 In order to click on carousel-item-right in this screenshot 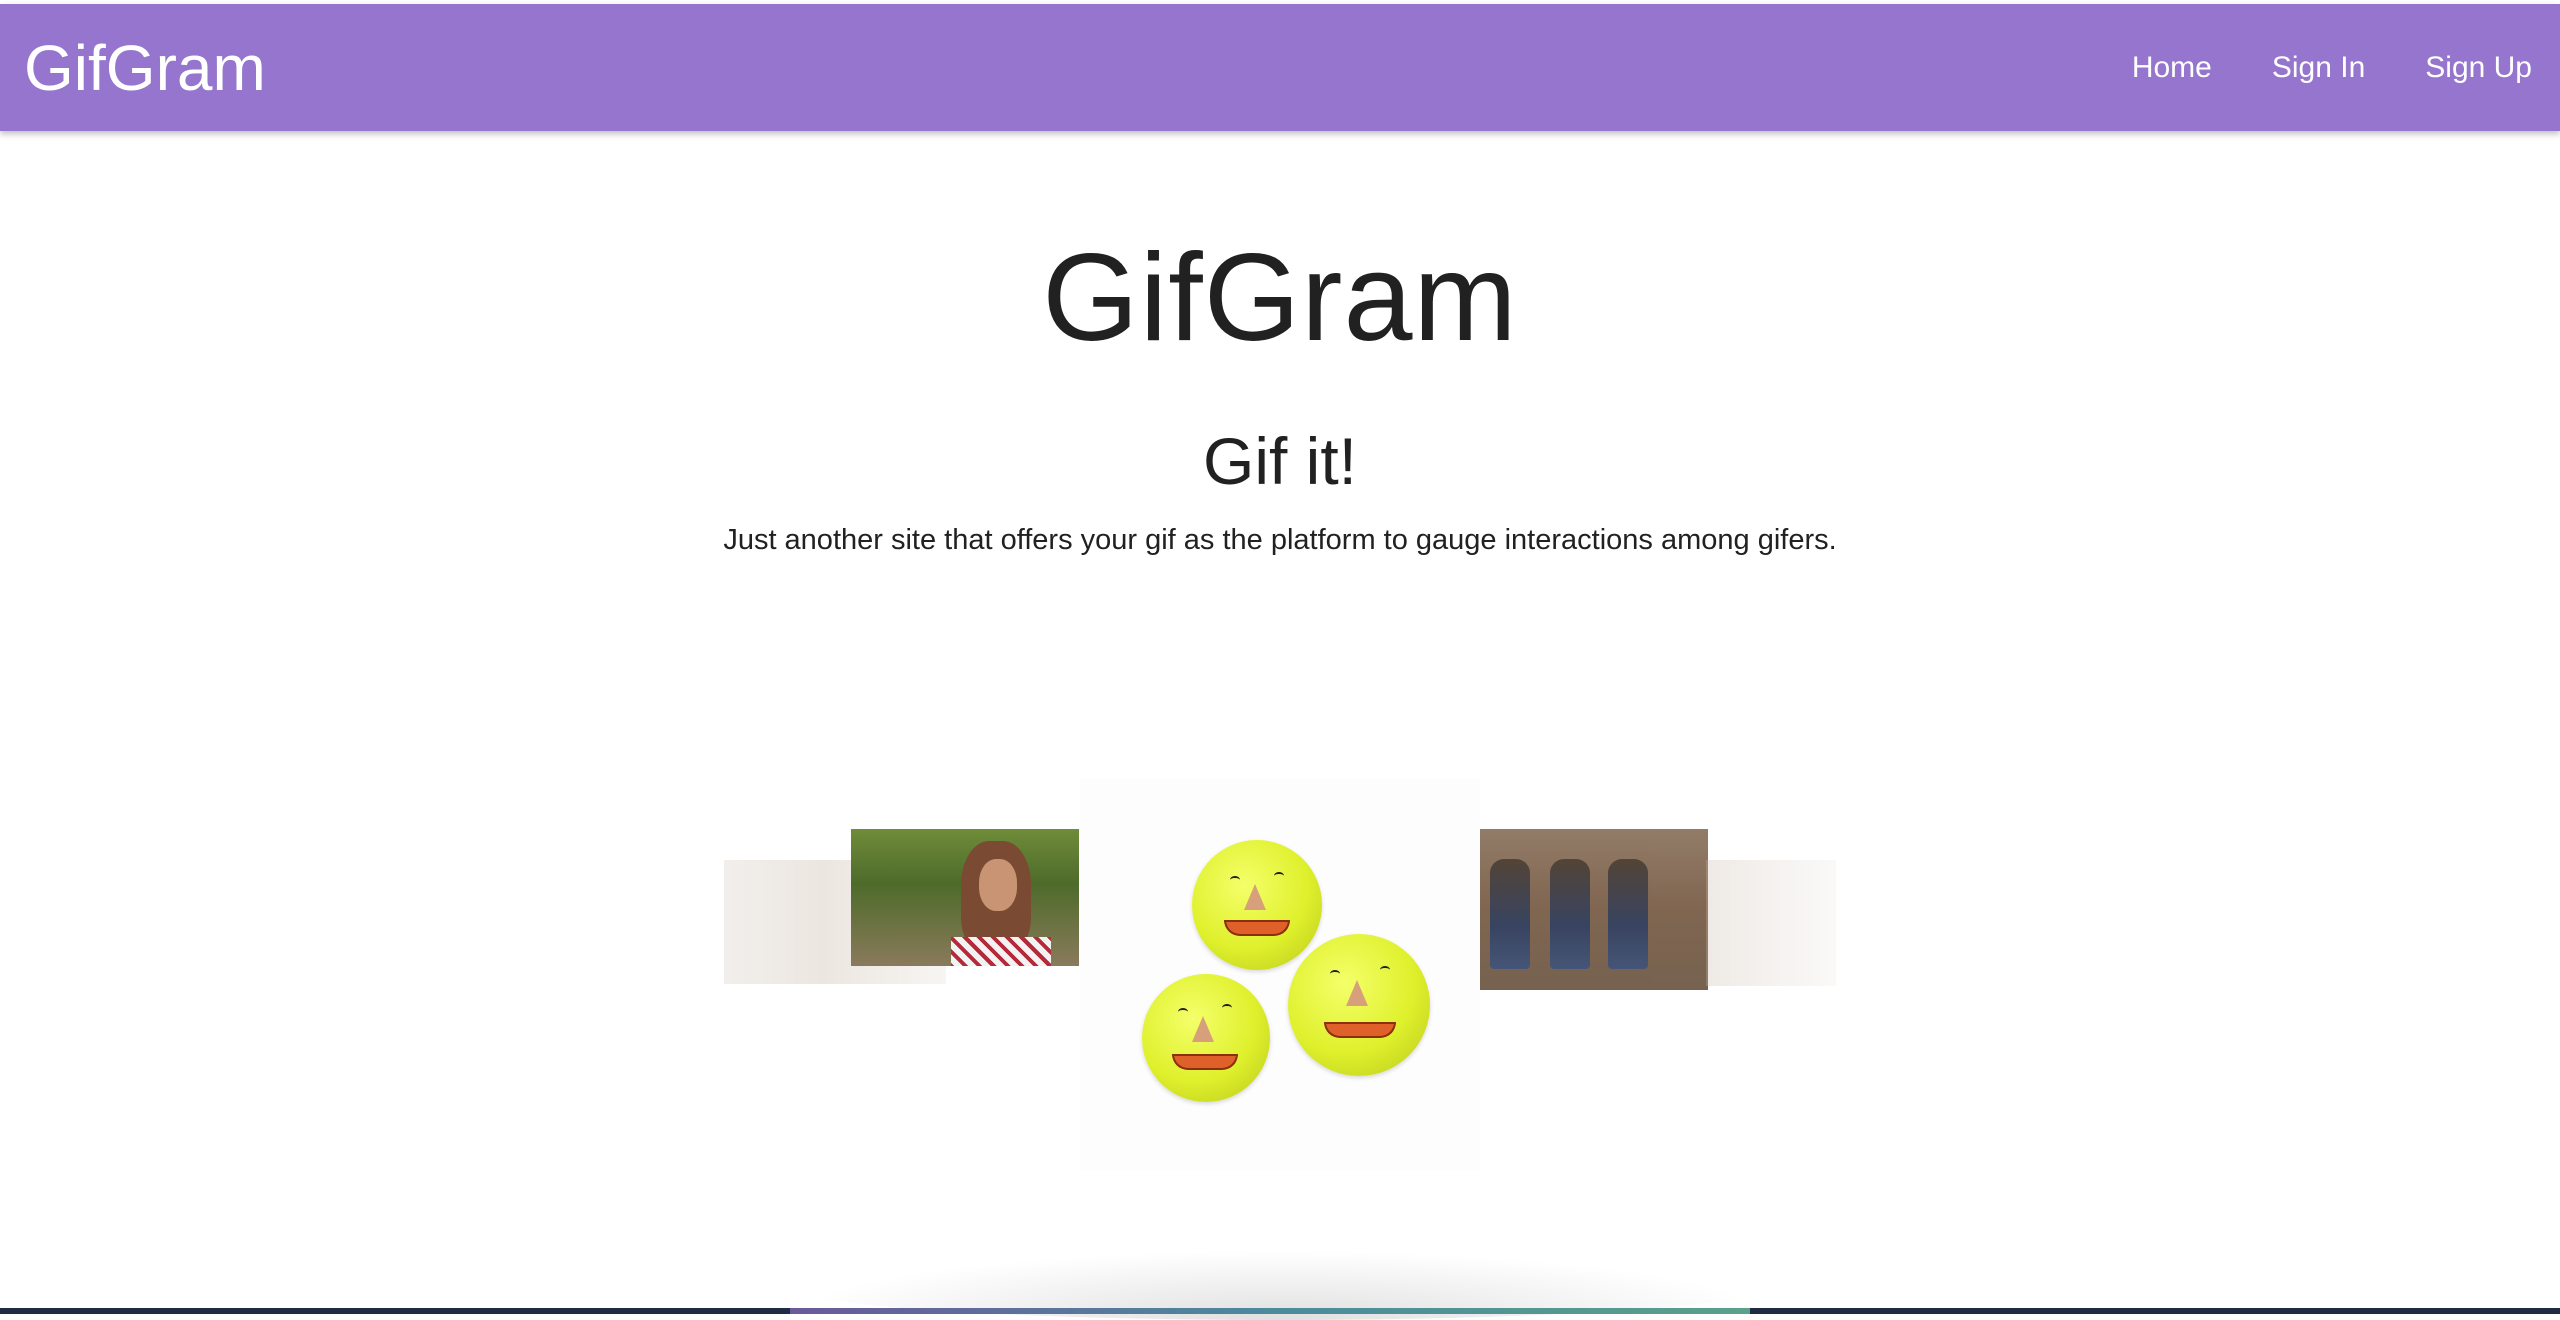, I will do `click(1594, 909)`.